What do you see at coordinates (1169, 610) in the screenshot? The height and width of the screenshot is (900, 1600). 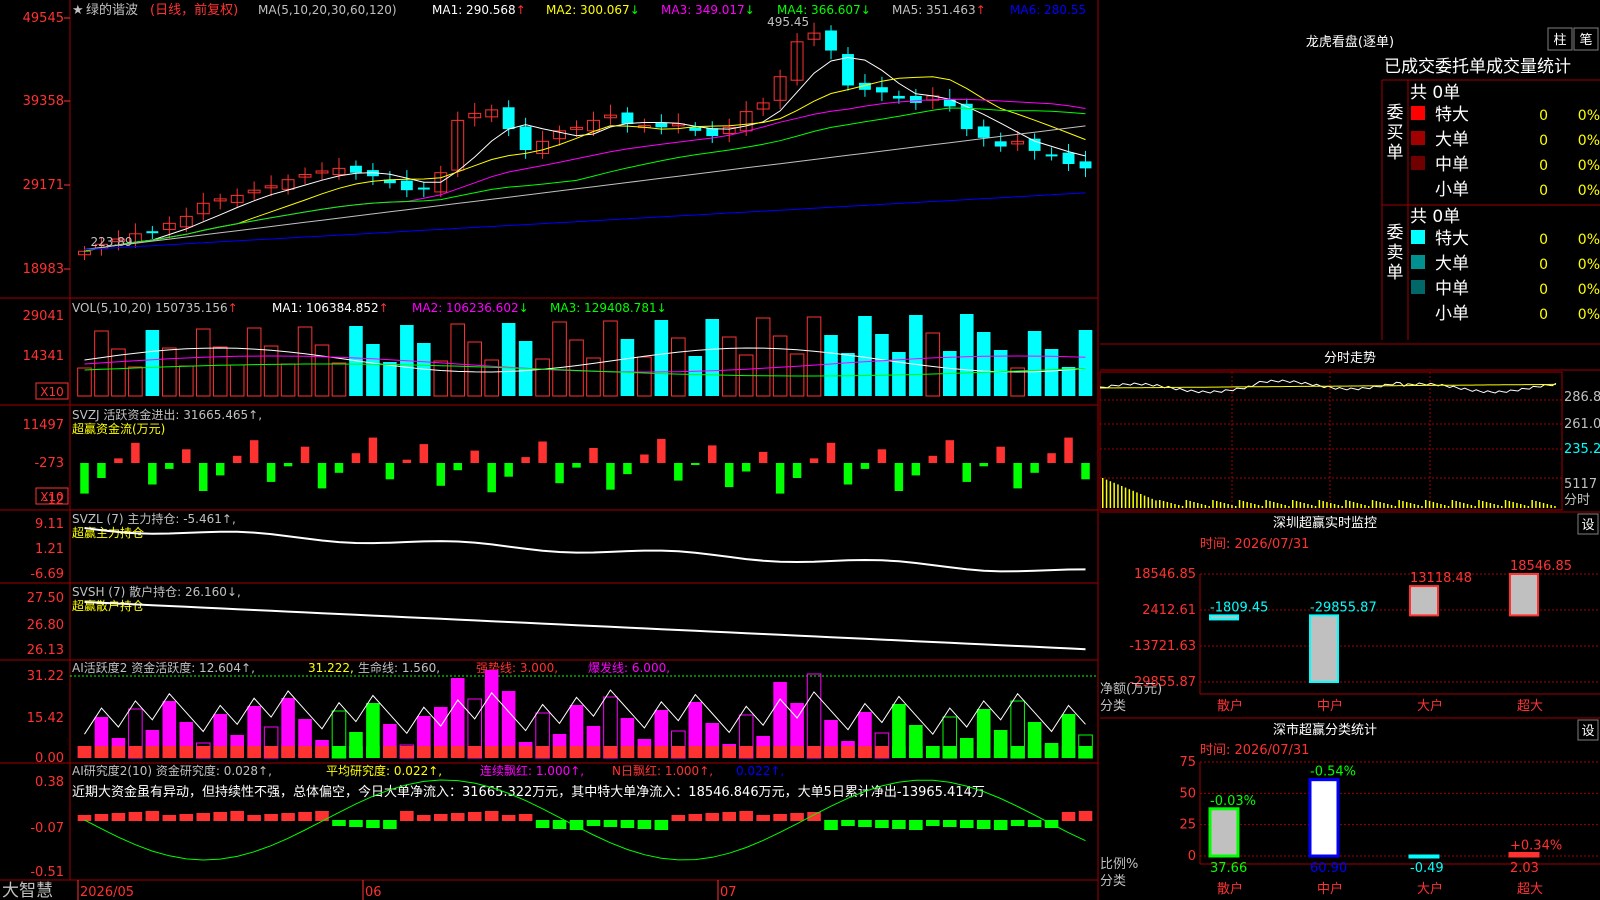 I see `monitor-tick-label: 2412.61` at bounding box center [1169, 610].